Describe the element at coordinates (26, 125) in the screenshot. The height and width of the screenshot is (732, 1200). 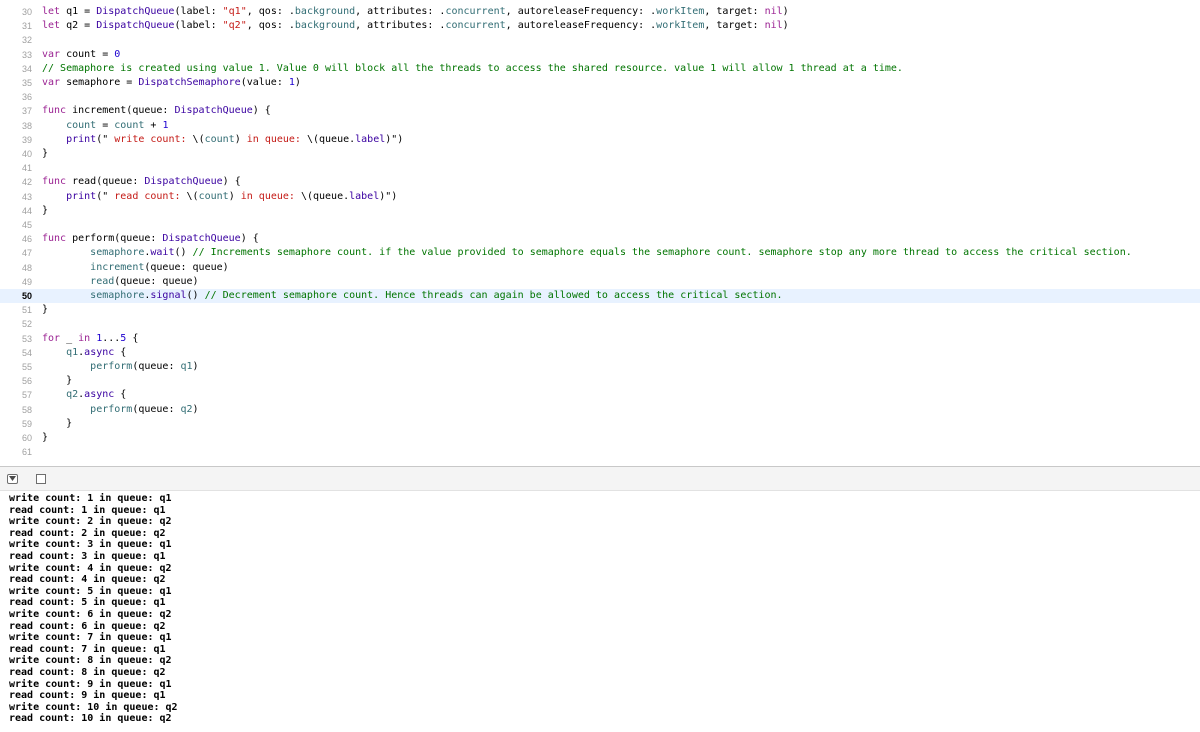
I see `line-number: 38` at that location.